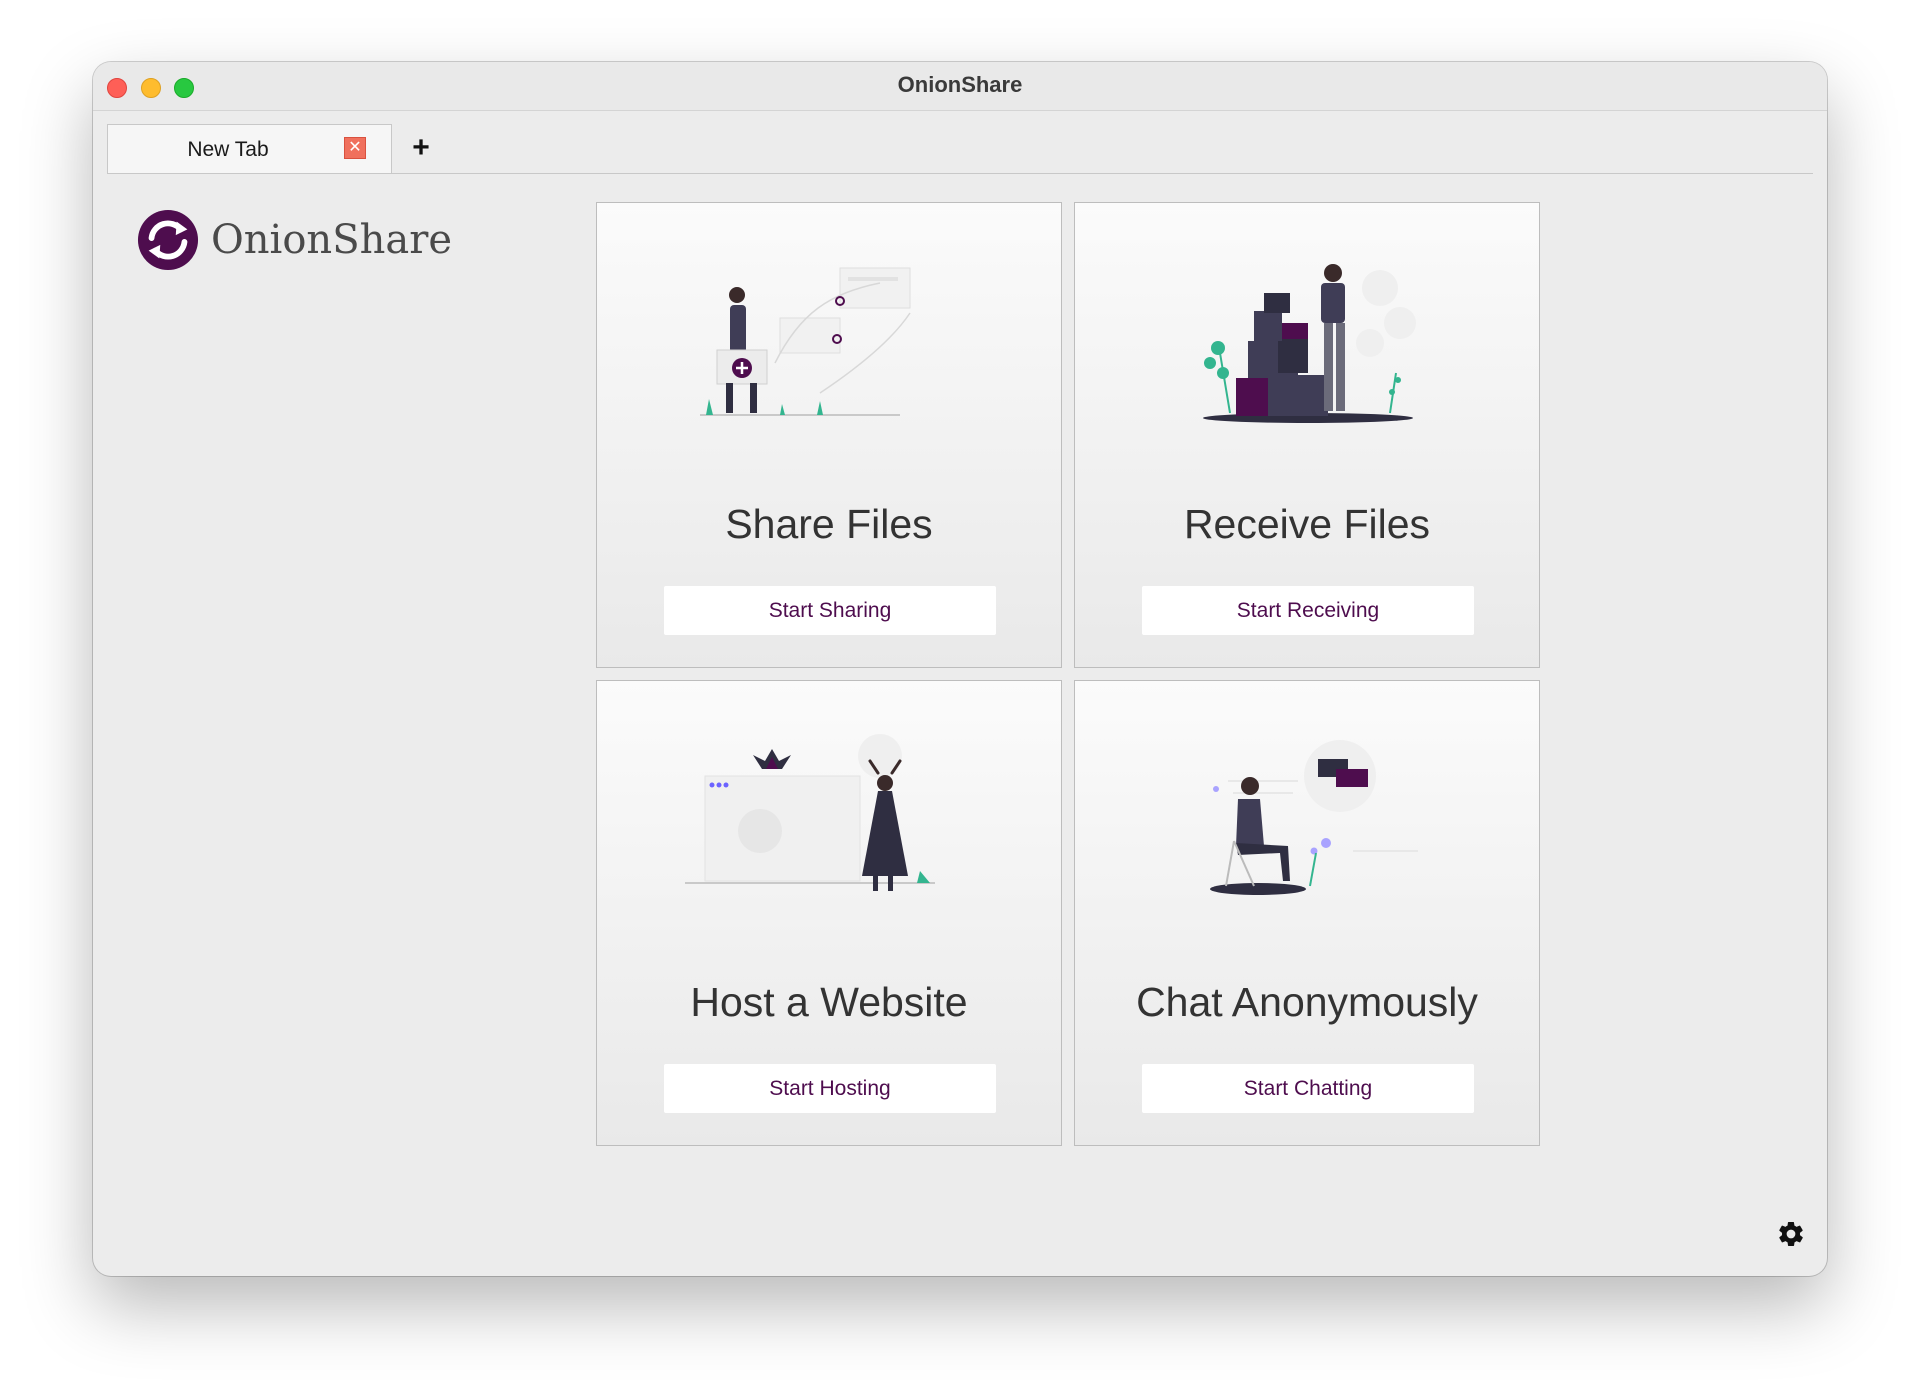  I want to click on receive-files-illustration, so click(1309, 343).